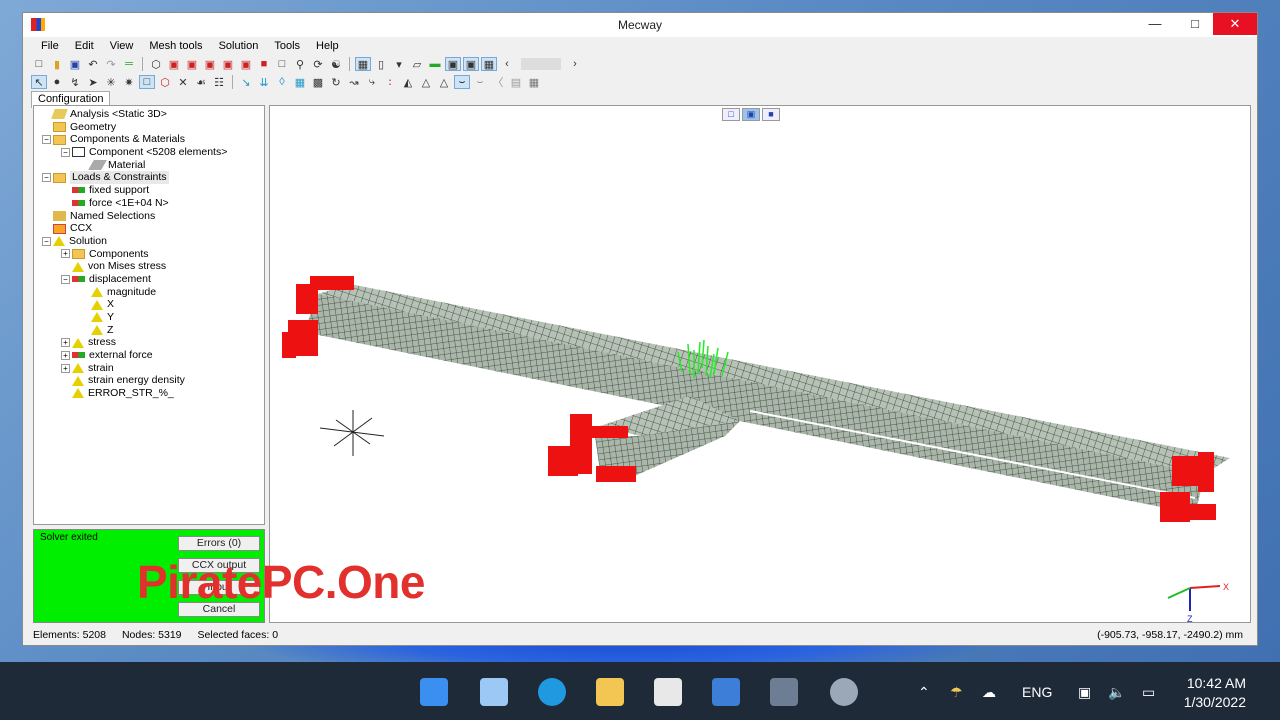 This screenshot has height=720, width=1280. What do you see at coordinates (924, 692) in the screenshot?
I see `tray-chevron-icon: ⌃` at bounding box center [924, 692].